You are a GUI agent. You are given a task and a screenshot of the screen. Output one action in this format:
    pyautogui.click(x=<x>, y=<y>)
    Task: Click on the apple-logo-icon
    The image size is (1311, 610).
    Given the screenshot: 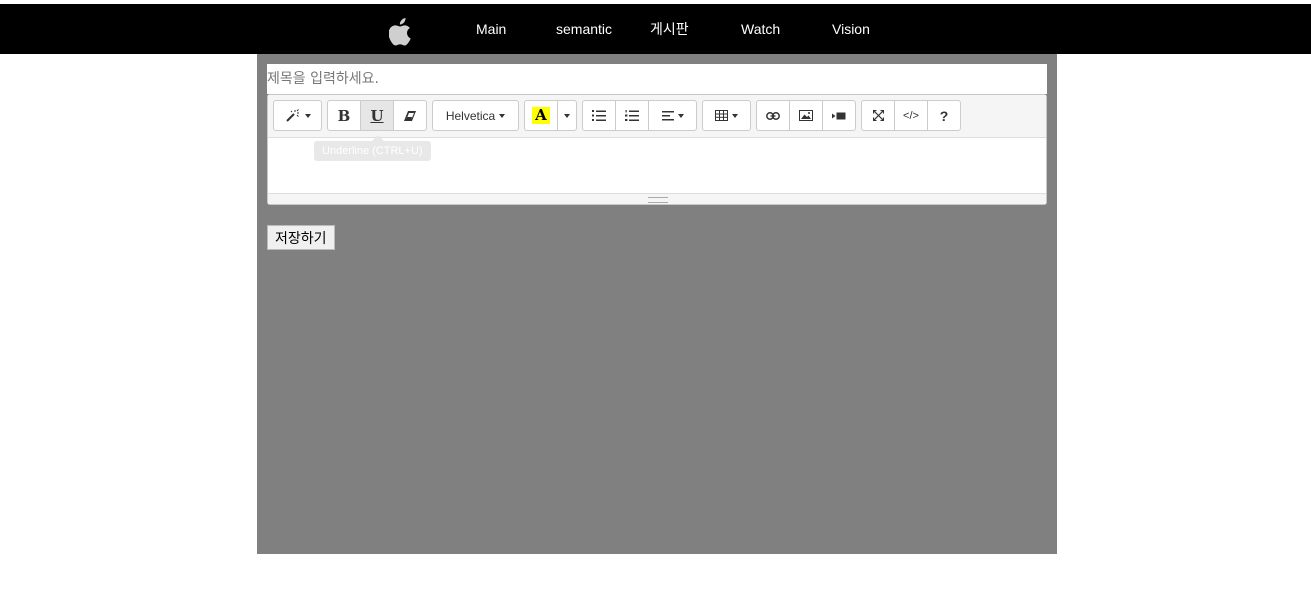 What is the action you would take?
    pyautogui.click(x=401, y=32)
    